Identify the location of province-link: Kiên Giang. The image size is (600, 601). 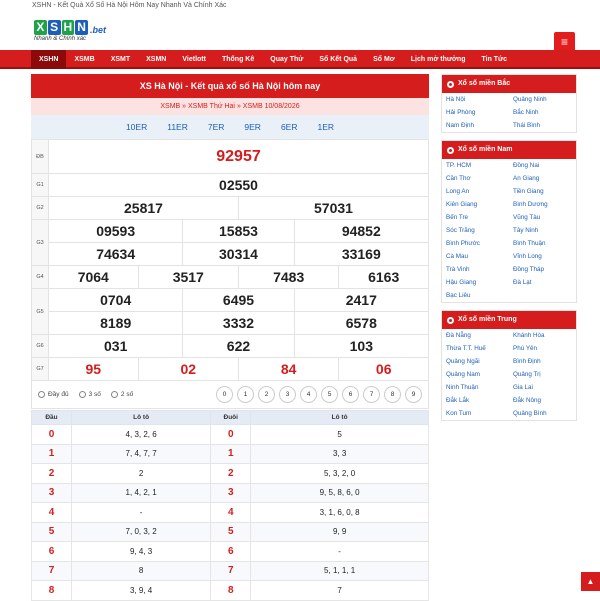
(475, 204).